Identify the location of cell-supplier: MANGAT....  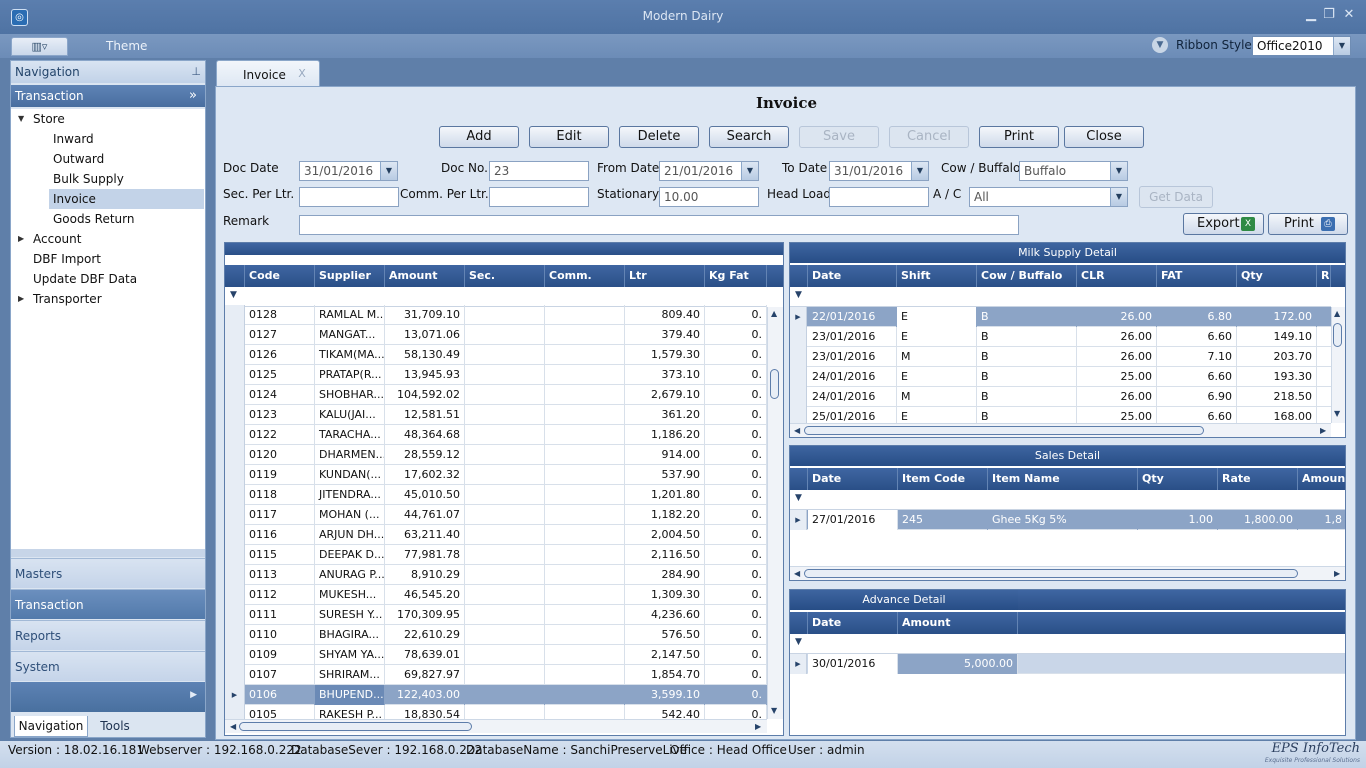
(350, 335).